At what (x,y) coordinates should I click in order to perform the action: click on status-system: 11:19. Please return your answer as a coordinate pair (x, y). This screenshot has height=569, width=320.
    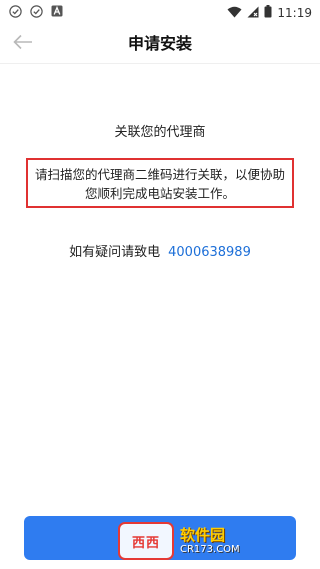
    Looking at the image, I should click on (269, 12).